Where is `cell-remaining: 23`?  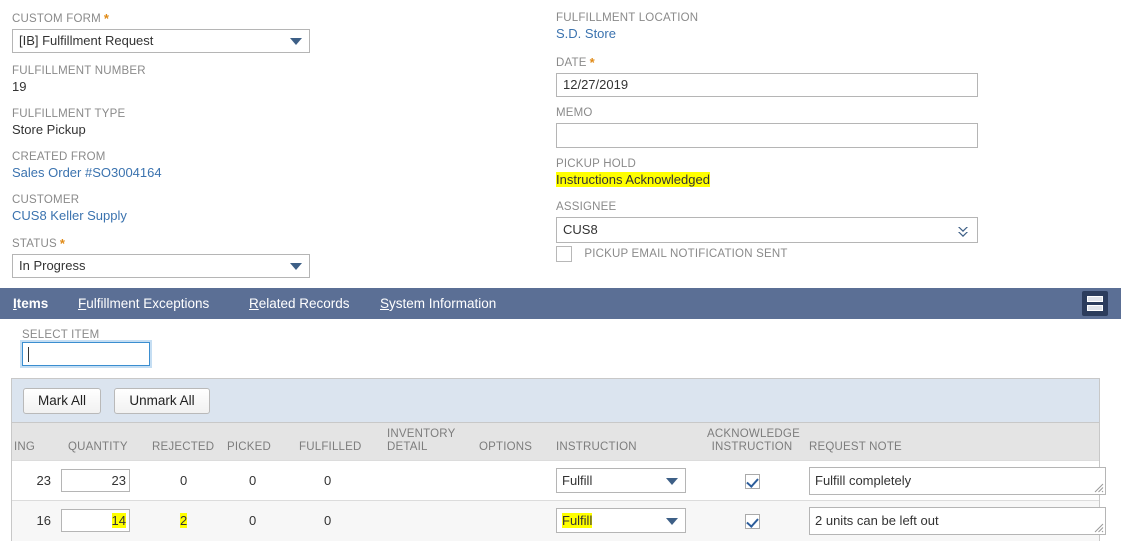
cell-remaining: 23 is located at coordinates (36, 480).